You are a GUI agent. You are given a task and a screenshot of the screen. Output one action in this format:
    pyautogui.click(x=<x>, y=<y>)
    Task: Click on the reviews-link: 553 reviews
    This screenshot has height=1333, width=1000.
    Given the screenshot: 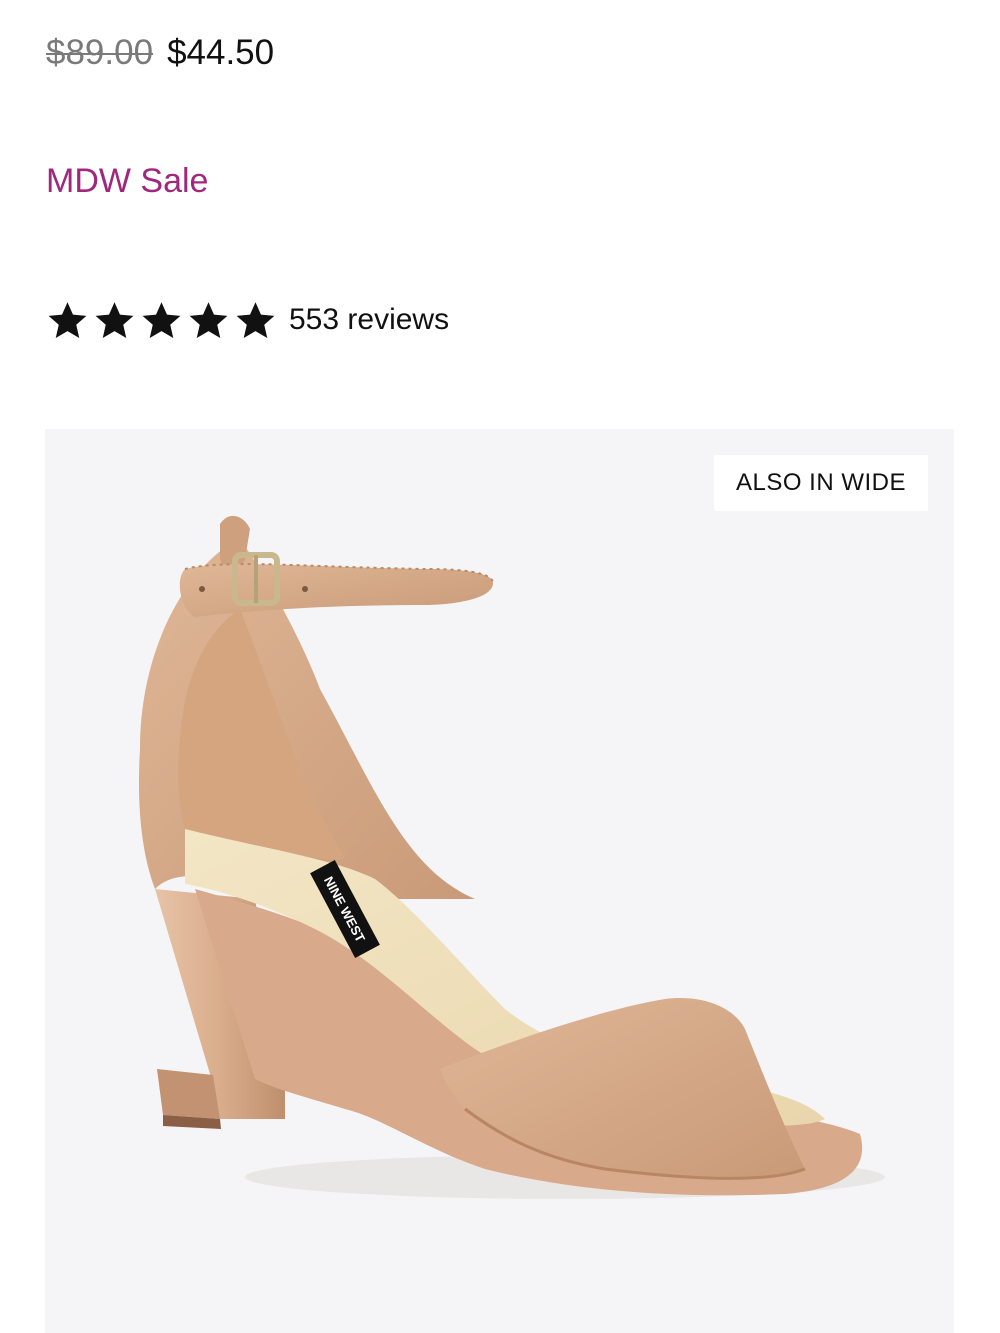 What is the action you would take?
    pyautogui.click(x=369, y=320)
    